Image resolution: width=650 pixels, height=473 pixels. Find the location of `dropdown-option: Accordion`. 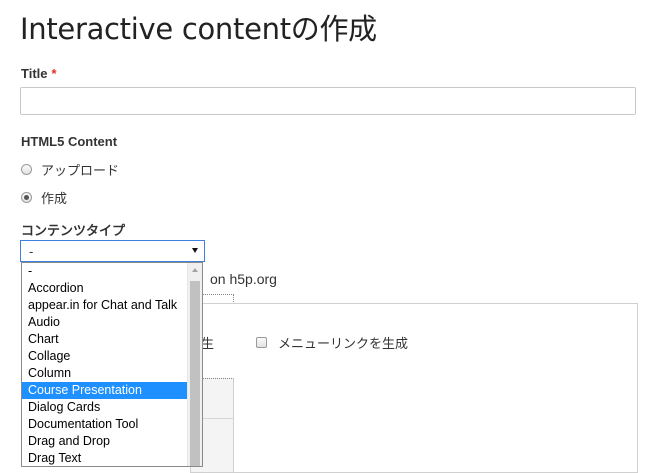

dropdown-option: Accordion is located at coordinates (105, 288).